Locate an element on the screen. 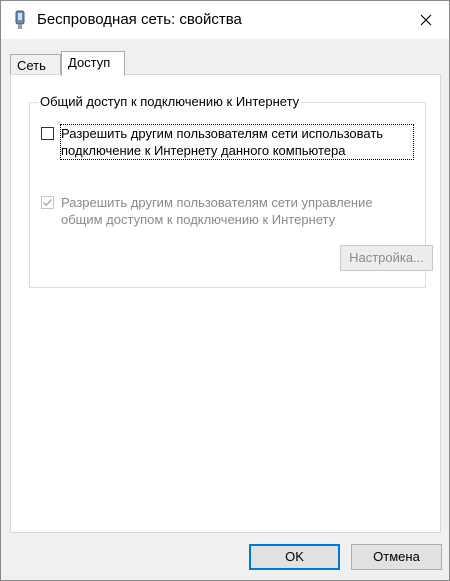  checkmark-icon is located at coordinates (48, 203).